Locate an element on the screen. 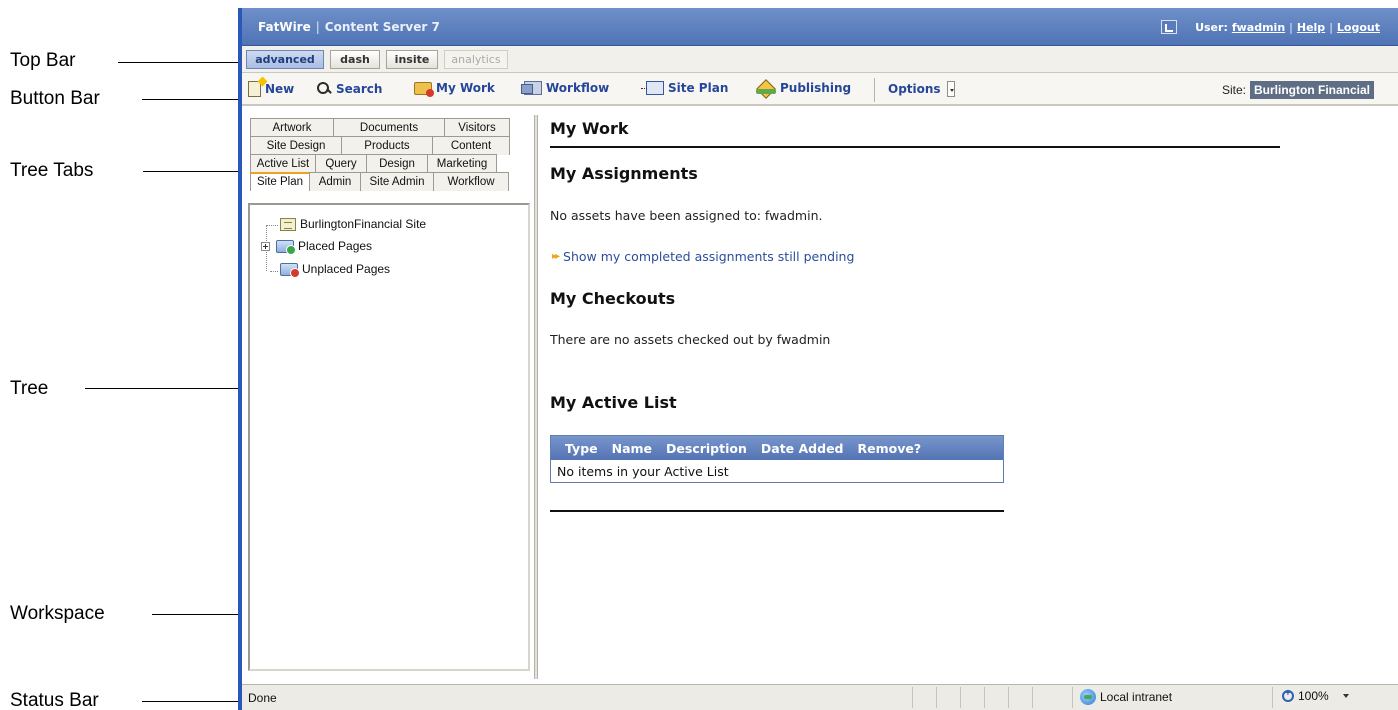 The width and height of the screenshot is (1398, 710). publishing-button: Publishing is located at coordinates (803, 88).